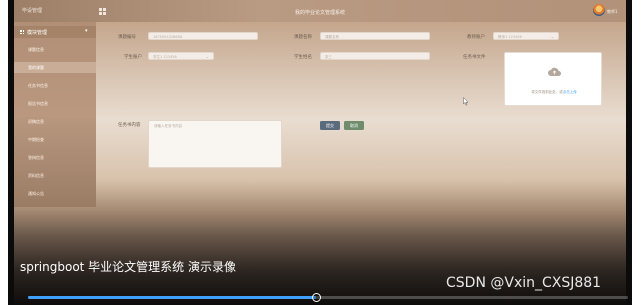 This screenshot has height=305, width=642. I want to click on task-content-placeholder: 请输入任务书内容, so click(168, 126).